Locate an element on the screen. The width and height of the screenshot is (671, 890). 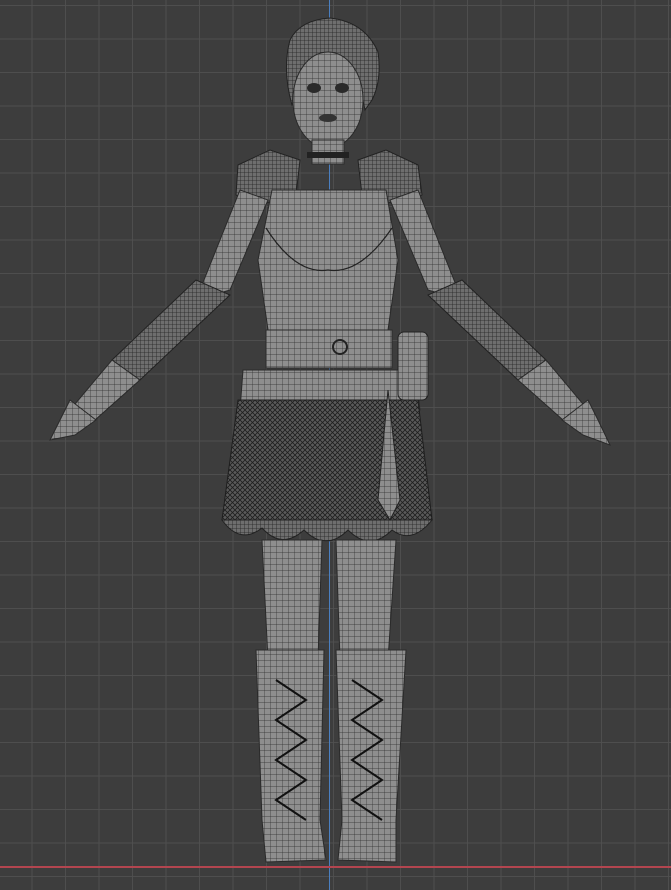
left-arm is located at coordinates (159, 315).